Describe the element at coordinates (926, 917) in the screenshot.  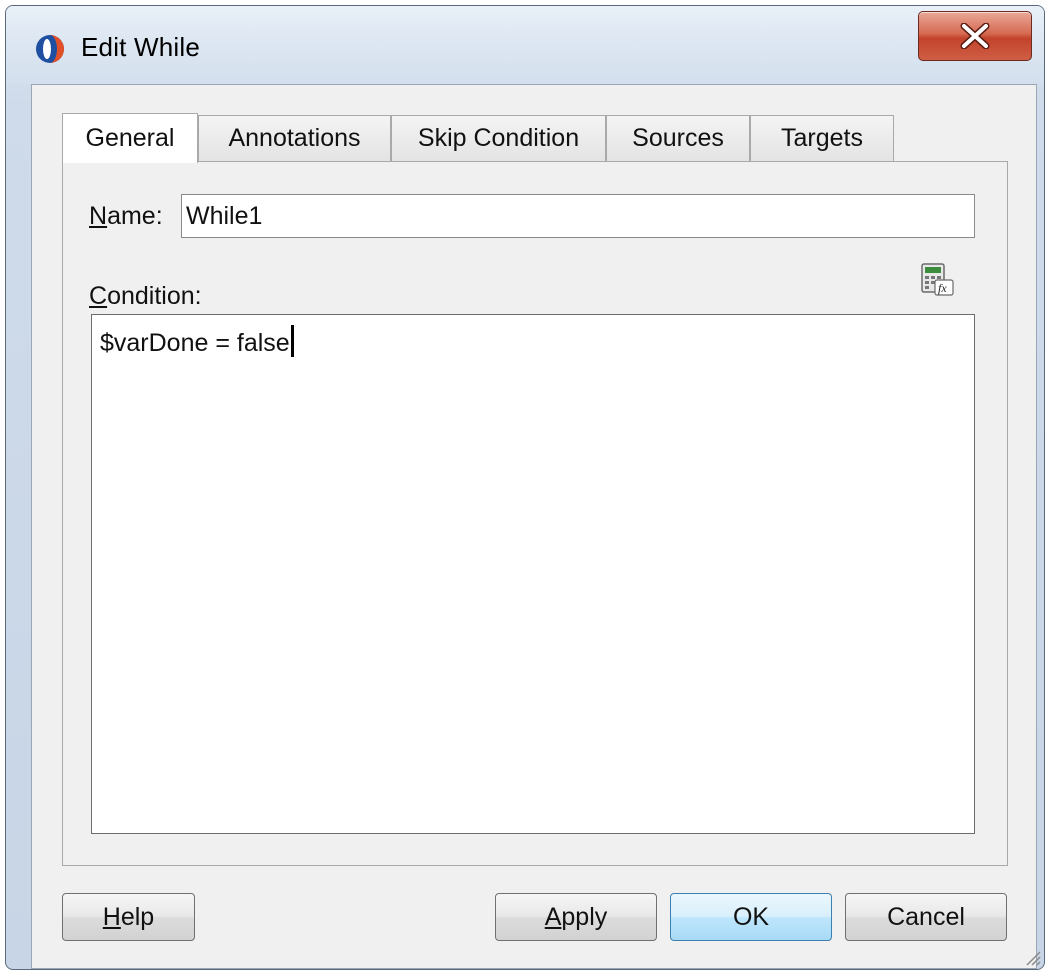
I see `cancel-button: Cancel` at that location.